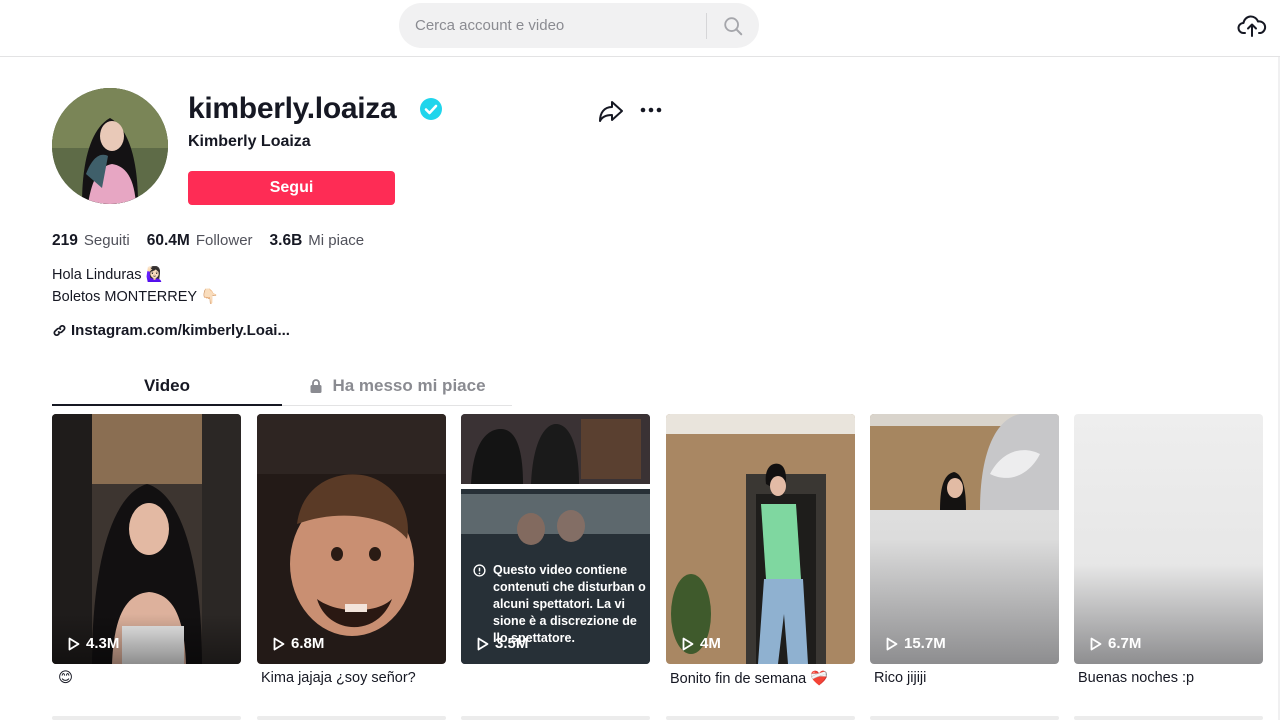 The width and height of the screenshot is (1280, 720). What do you see at coordinates (291, 188) in the screenshot?
I see `follow-button: Segui` at bounding box center [291, 188].